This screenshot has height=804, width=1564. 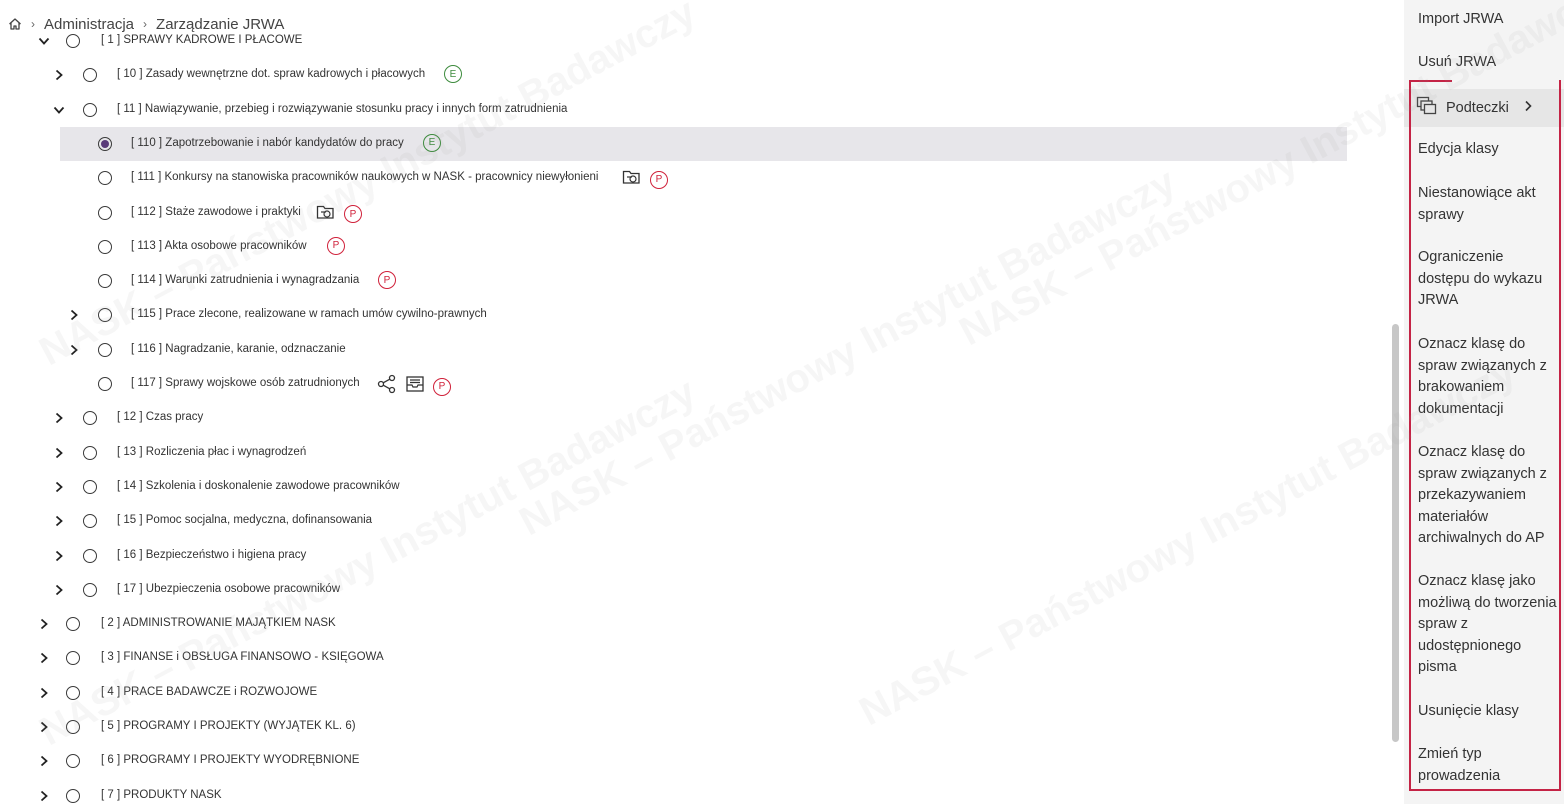 I want to click on delete-jrwa-action: Usuń JRWA, so click(x=1488, y=63).